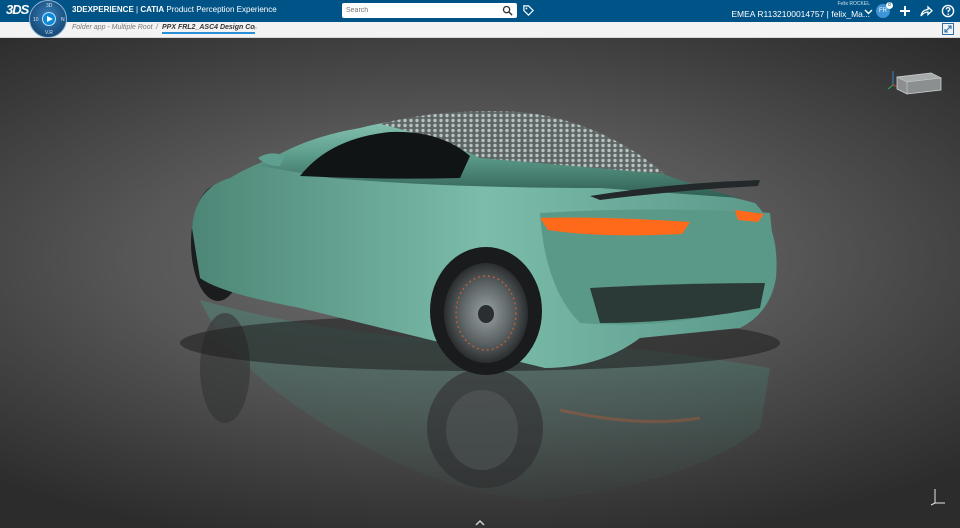  What do you see at coordinates (63, 20) in the screenshot?
I see `compass-right-label: N` at bounding box center [63, 20].